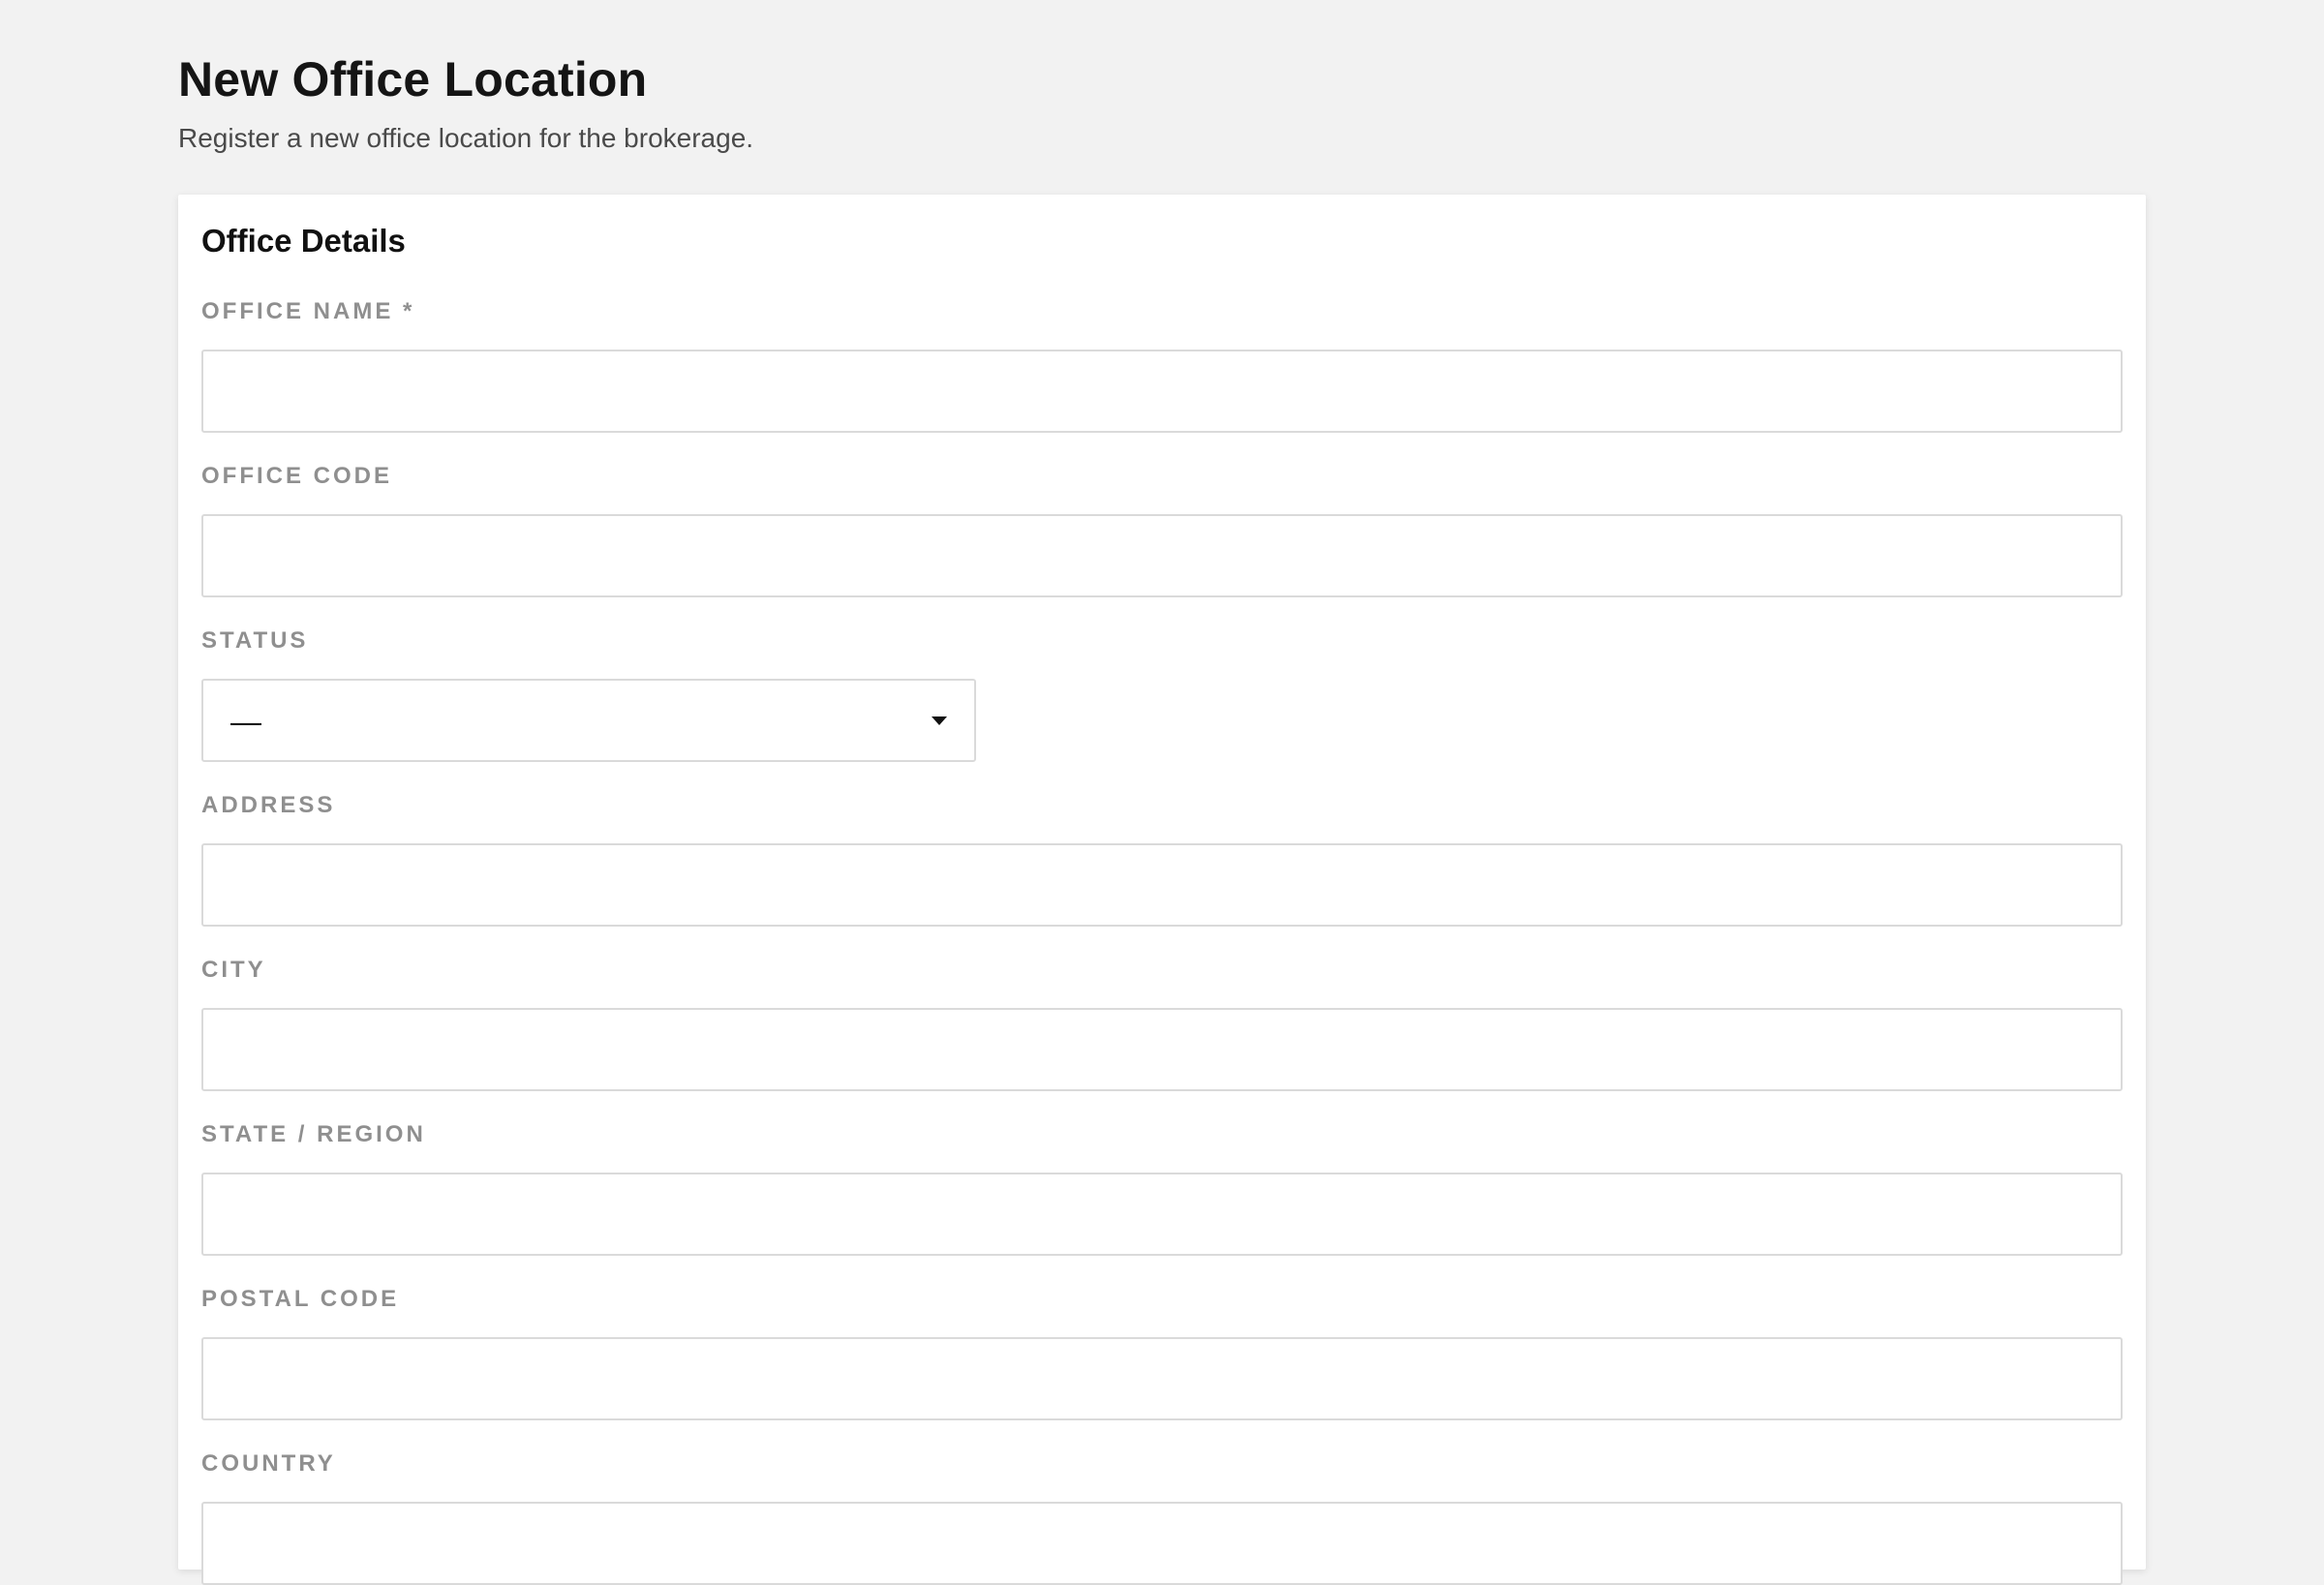  Describe the element at coordinates (1162, 1378) in the screenshot. I see `postal-code-input` at that location.